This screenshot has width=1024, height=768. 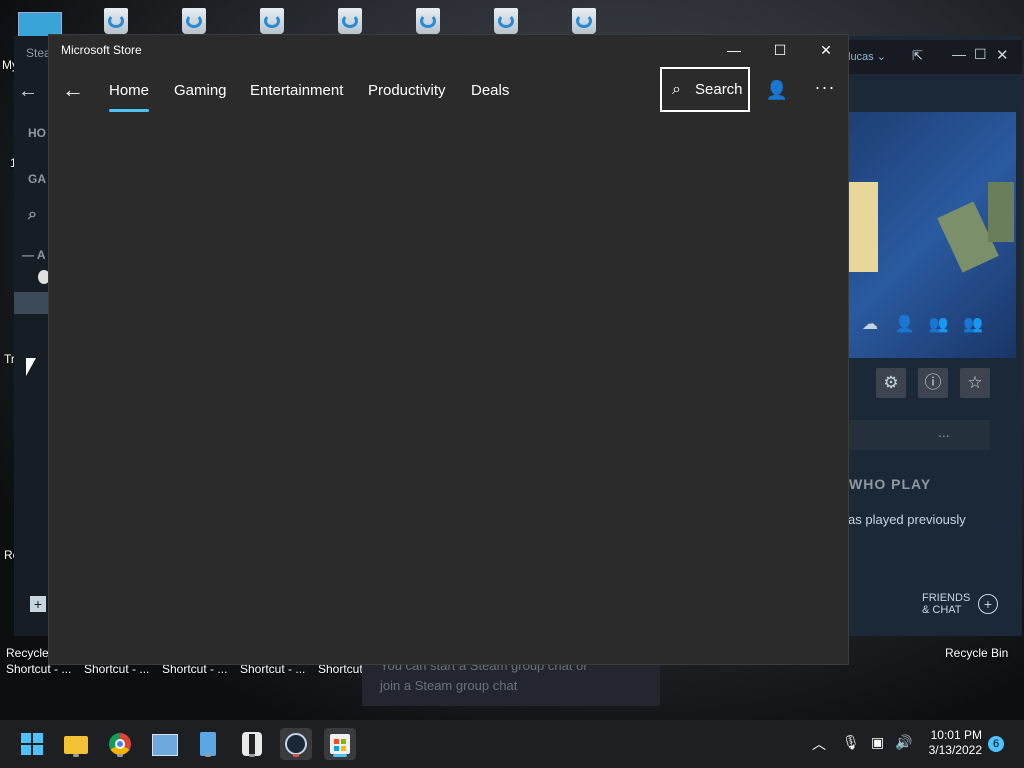 What do you see at coordinates (777, 91) in the screenshot?
I see `user-account-icon: 👤` at bounding box center [777, 91].